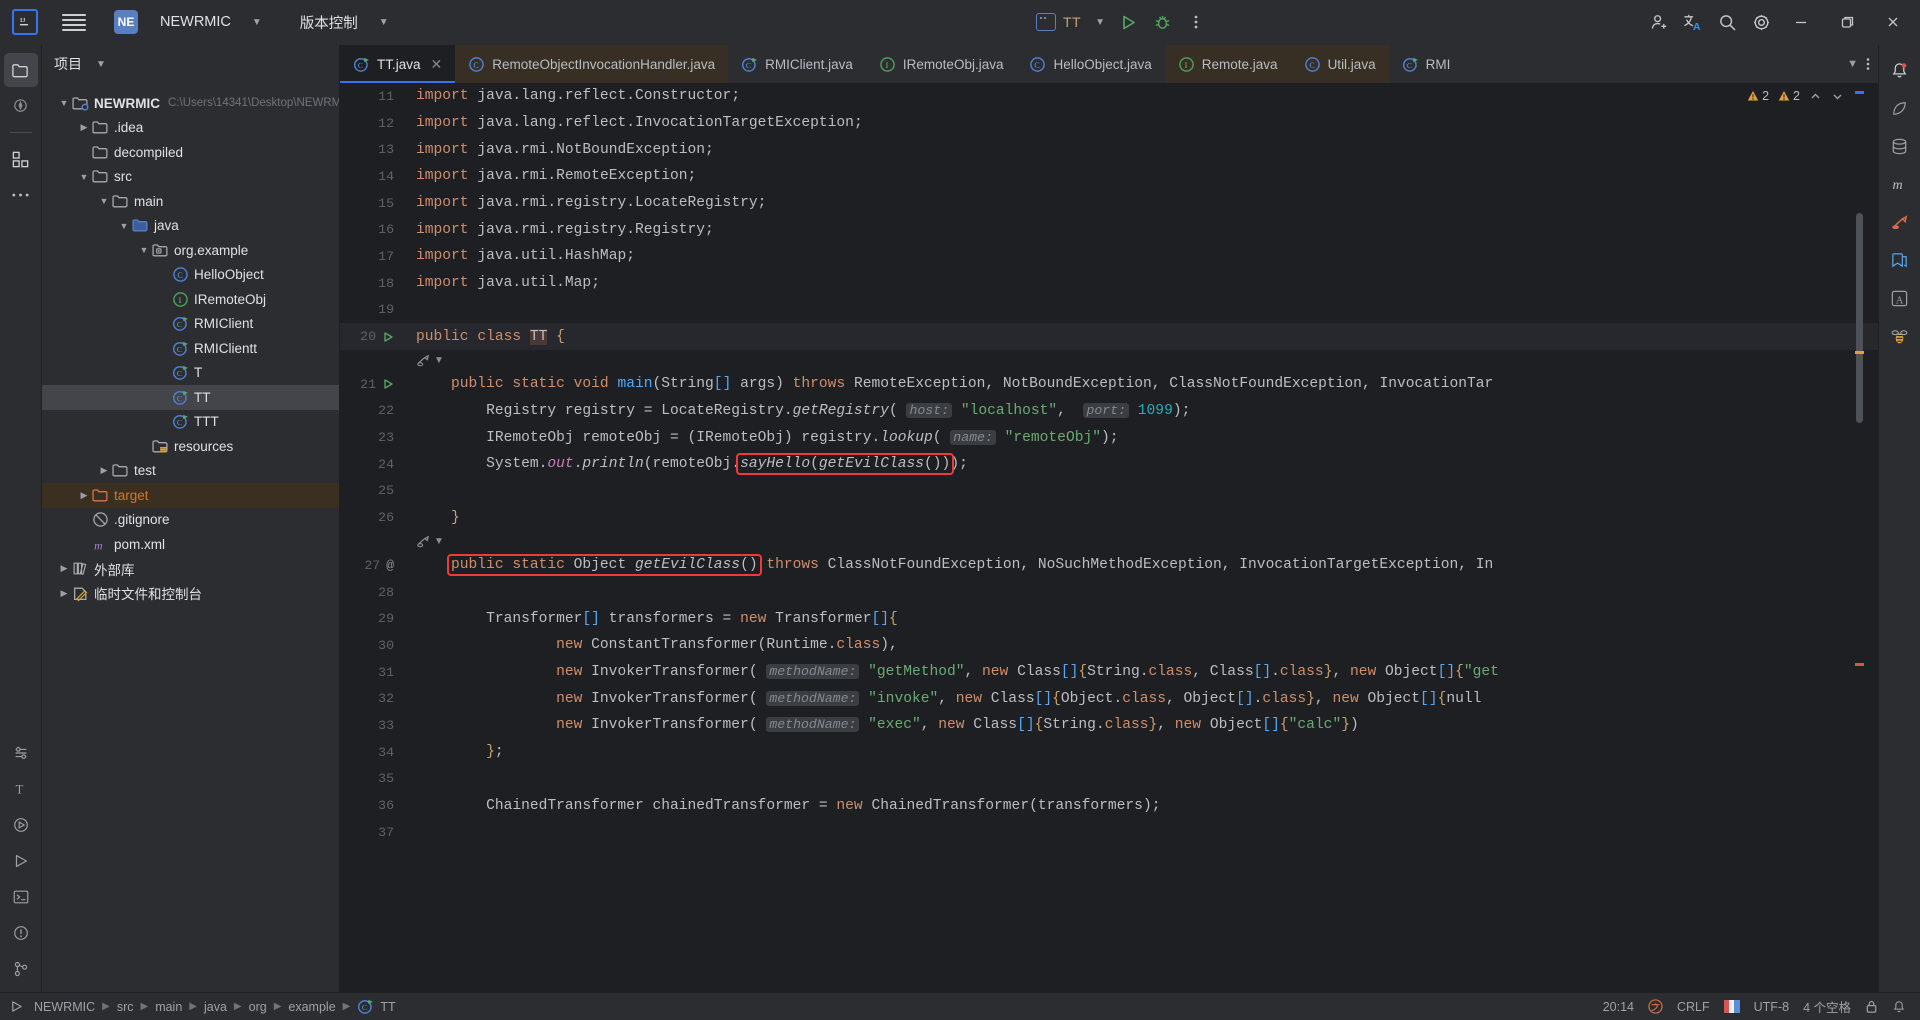 The image size is (1920, 1020). What do you see at coordinates (437, 64) in the screenshot?
I see `editor-tab-close-icon: ✕` at bounding box center [437, 64].